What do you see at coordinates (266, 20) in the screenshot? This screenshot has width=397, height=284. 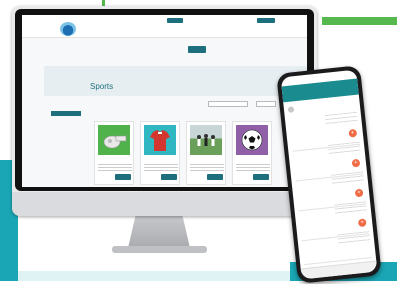 I see `account-button` at bounding box center [266, 20].